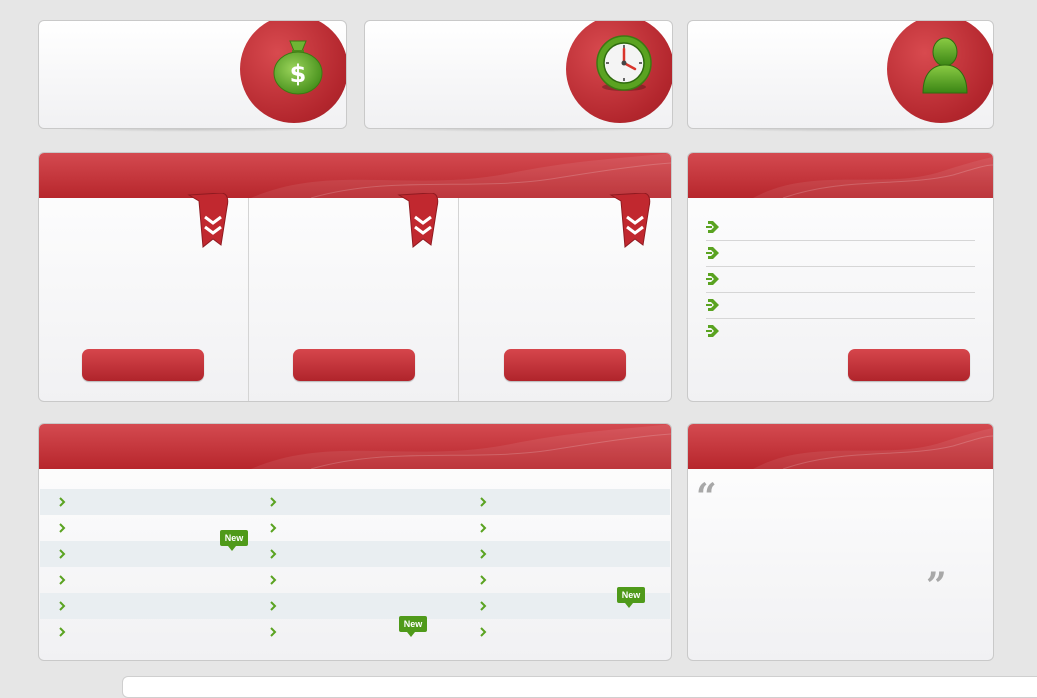 This screenshot has width=1037, height=698. I want to click on icon-circle: $, so click(293, 72).